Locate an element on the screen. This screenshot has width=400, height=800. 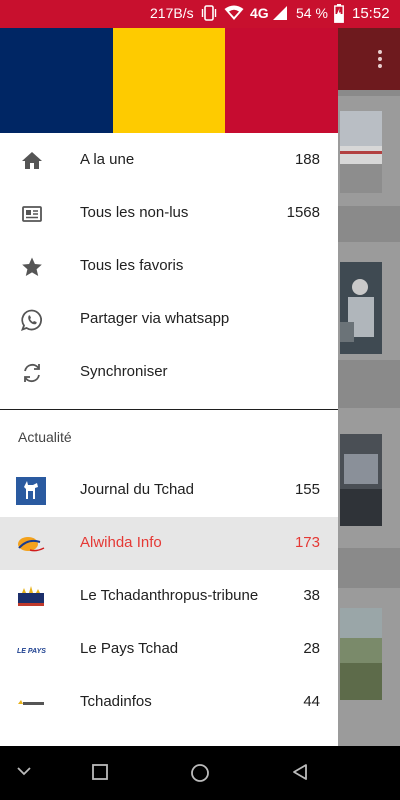
feed-item-journal-du-tchad: Journal du Tchad 155 is located at coordinates (169, 490).